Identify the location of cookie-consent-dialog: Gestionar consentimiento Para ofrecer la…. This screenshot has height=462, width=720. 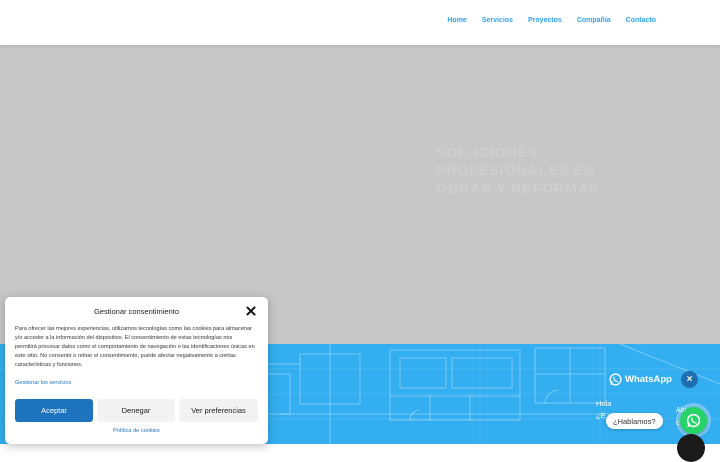
(136, 370).